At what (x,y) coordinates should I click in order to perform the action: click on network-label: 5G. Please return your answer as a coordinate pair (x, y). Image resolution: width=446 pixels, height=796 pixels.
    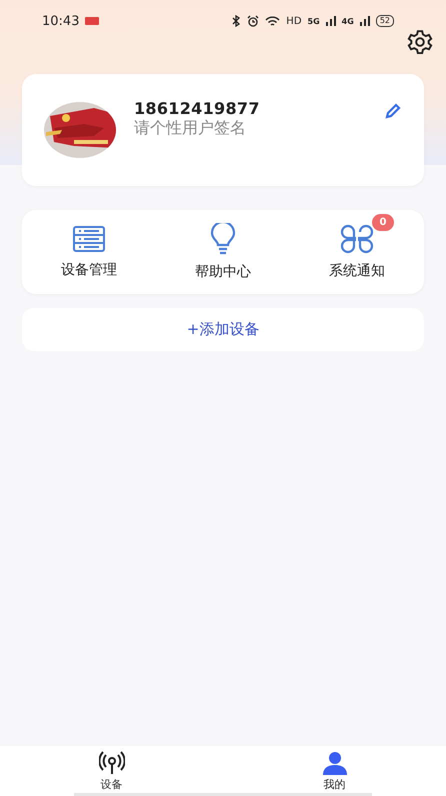
    Looking at the image, I should click on (314, 21).